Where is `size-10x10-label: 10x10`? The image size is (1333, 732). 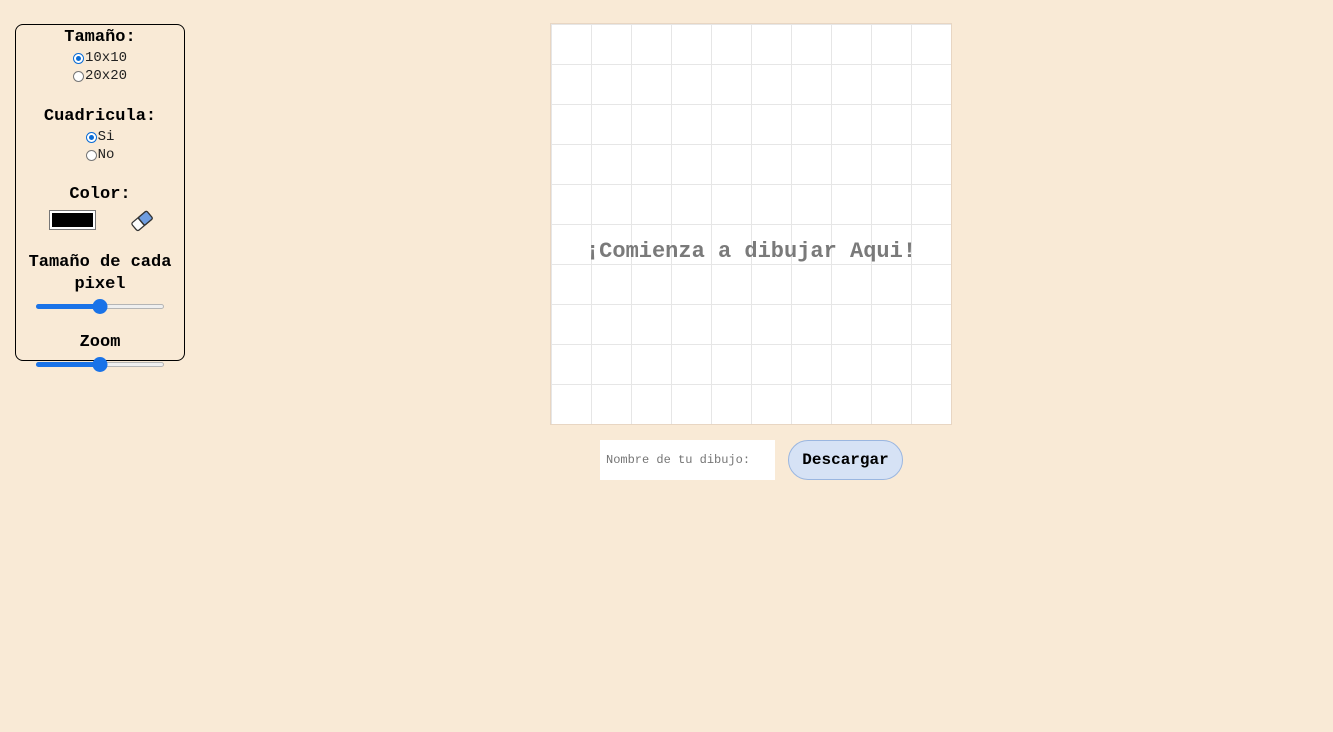
size-10x10-label: 10x10 is located at coordinates (105, 58).